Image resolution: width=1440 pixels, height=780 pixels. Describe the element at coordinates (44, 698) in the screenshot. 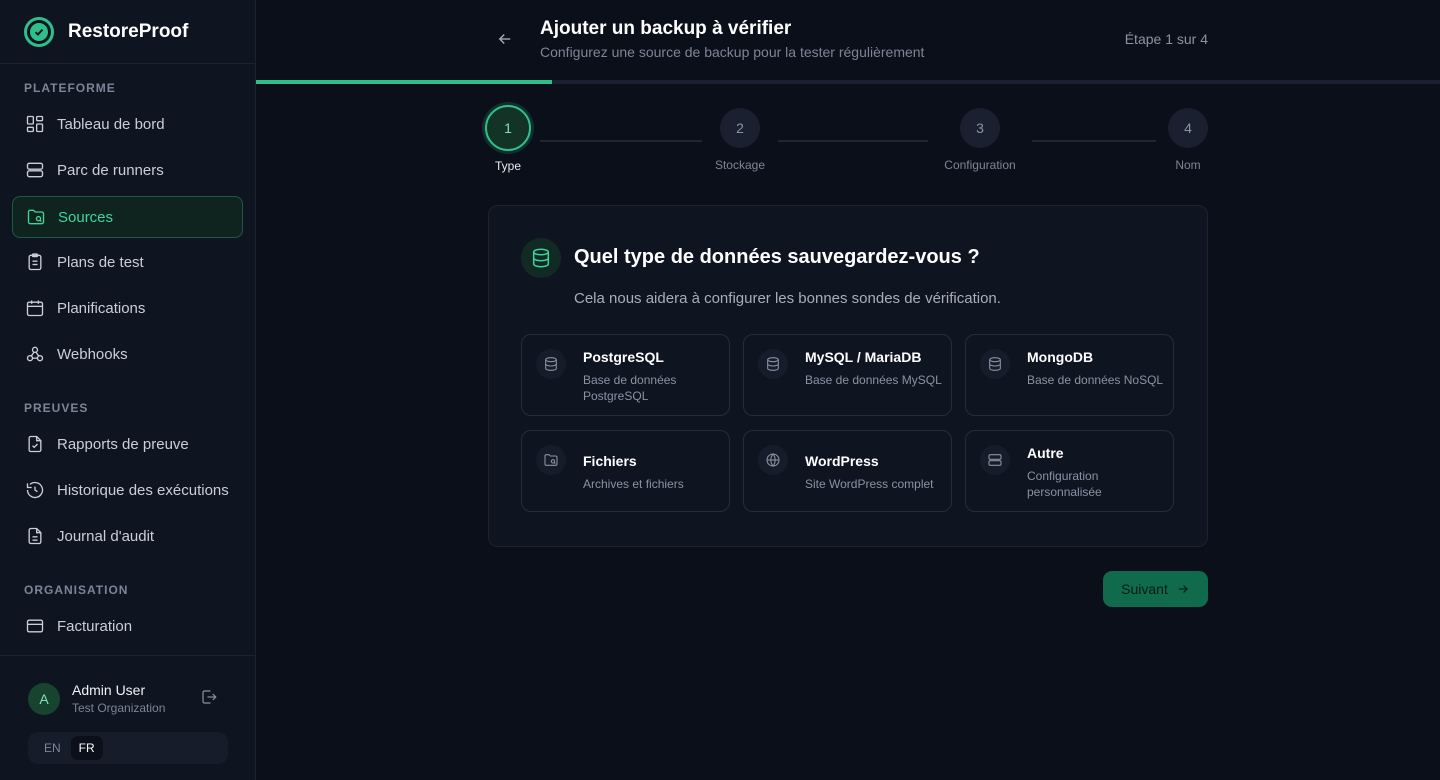

I see `avatar: A` at that location.